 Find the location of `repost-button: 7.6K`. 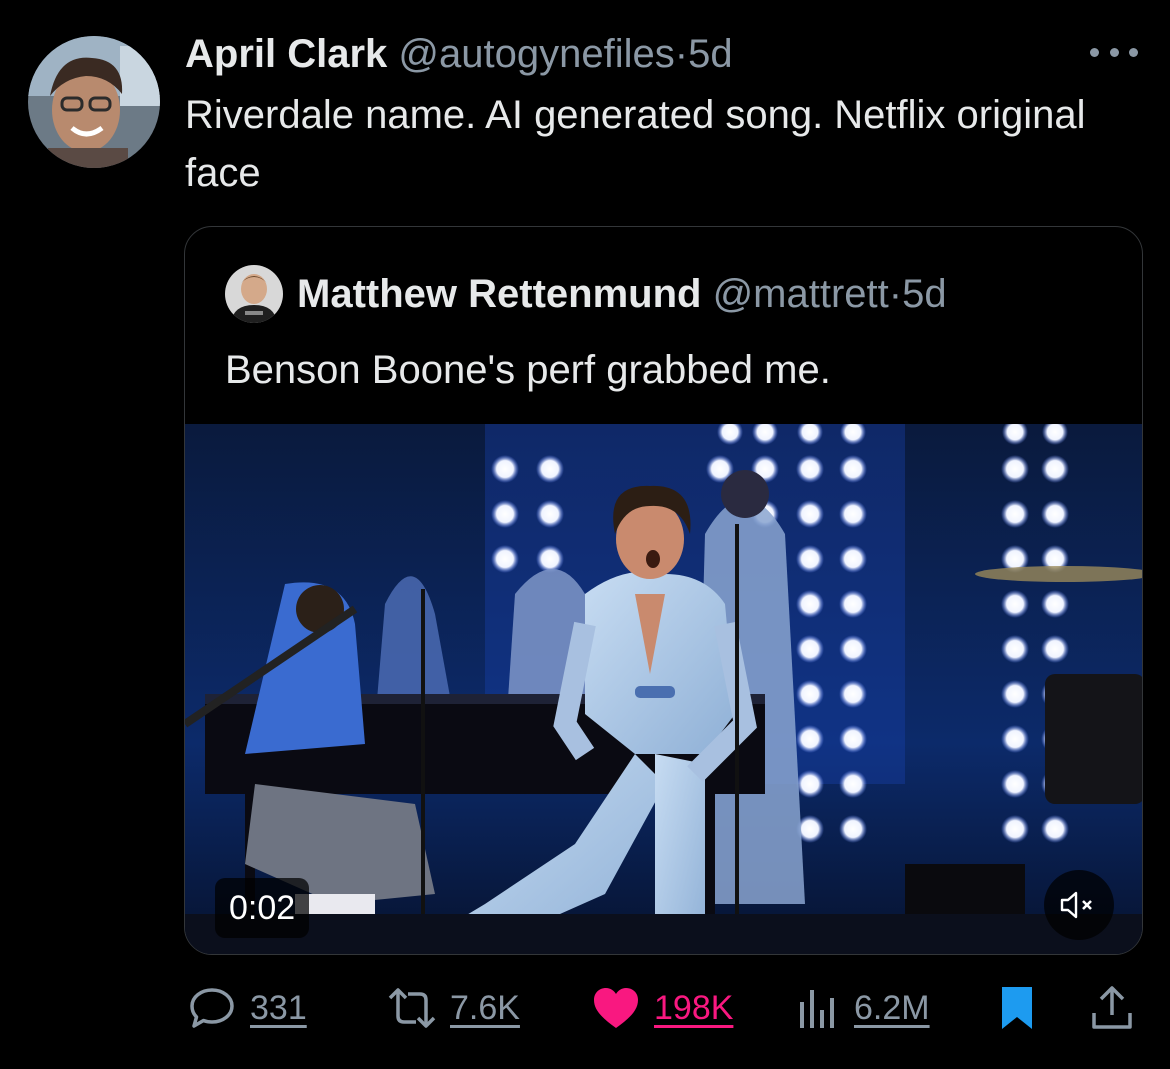

repost-button: 7.6K is located at coordinates (452, 1008).